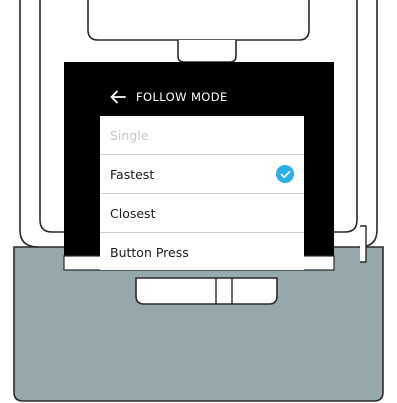  Describe the element at coordinates (285, 174) in the screenshot. I see `check-circle-icon` at that location.